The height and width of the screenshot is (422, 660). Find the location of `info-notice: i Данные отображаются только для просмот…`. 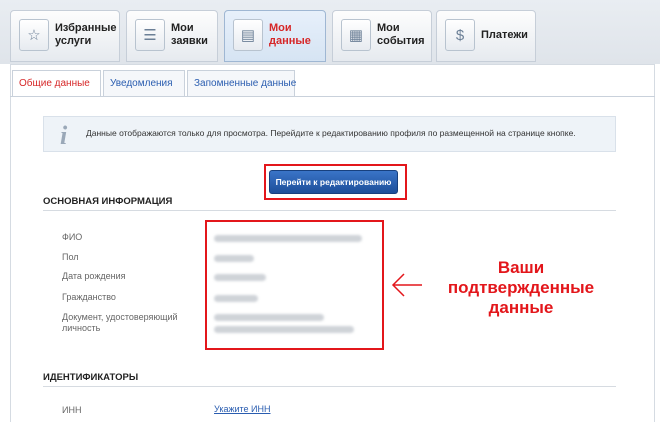

info-notice: i Данные отображаются только для просмот… is located at coordinates (329, 134).